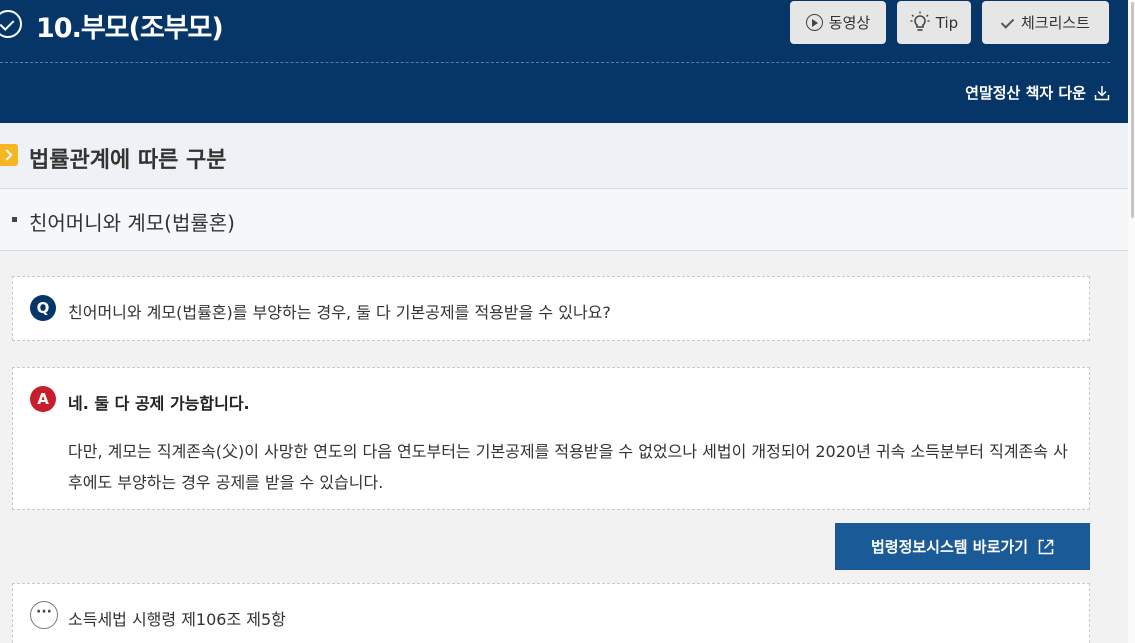 The image size is (1135, 643). What do you see at coordinates (555, 62) in the screenshot?
I see `header-divider` at bounding box center [555, 62].